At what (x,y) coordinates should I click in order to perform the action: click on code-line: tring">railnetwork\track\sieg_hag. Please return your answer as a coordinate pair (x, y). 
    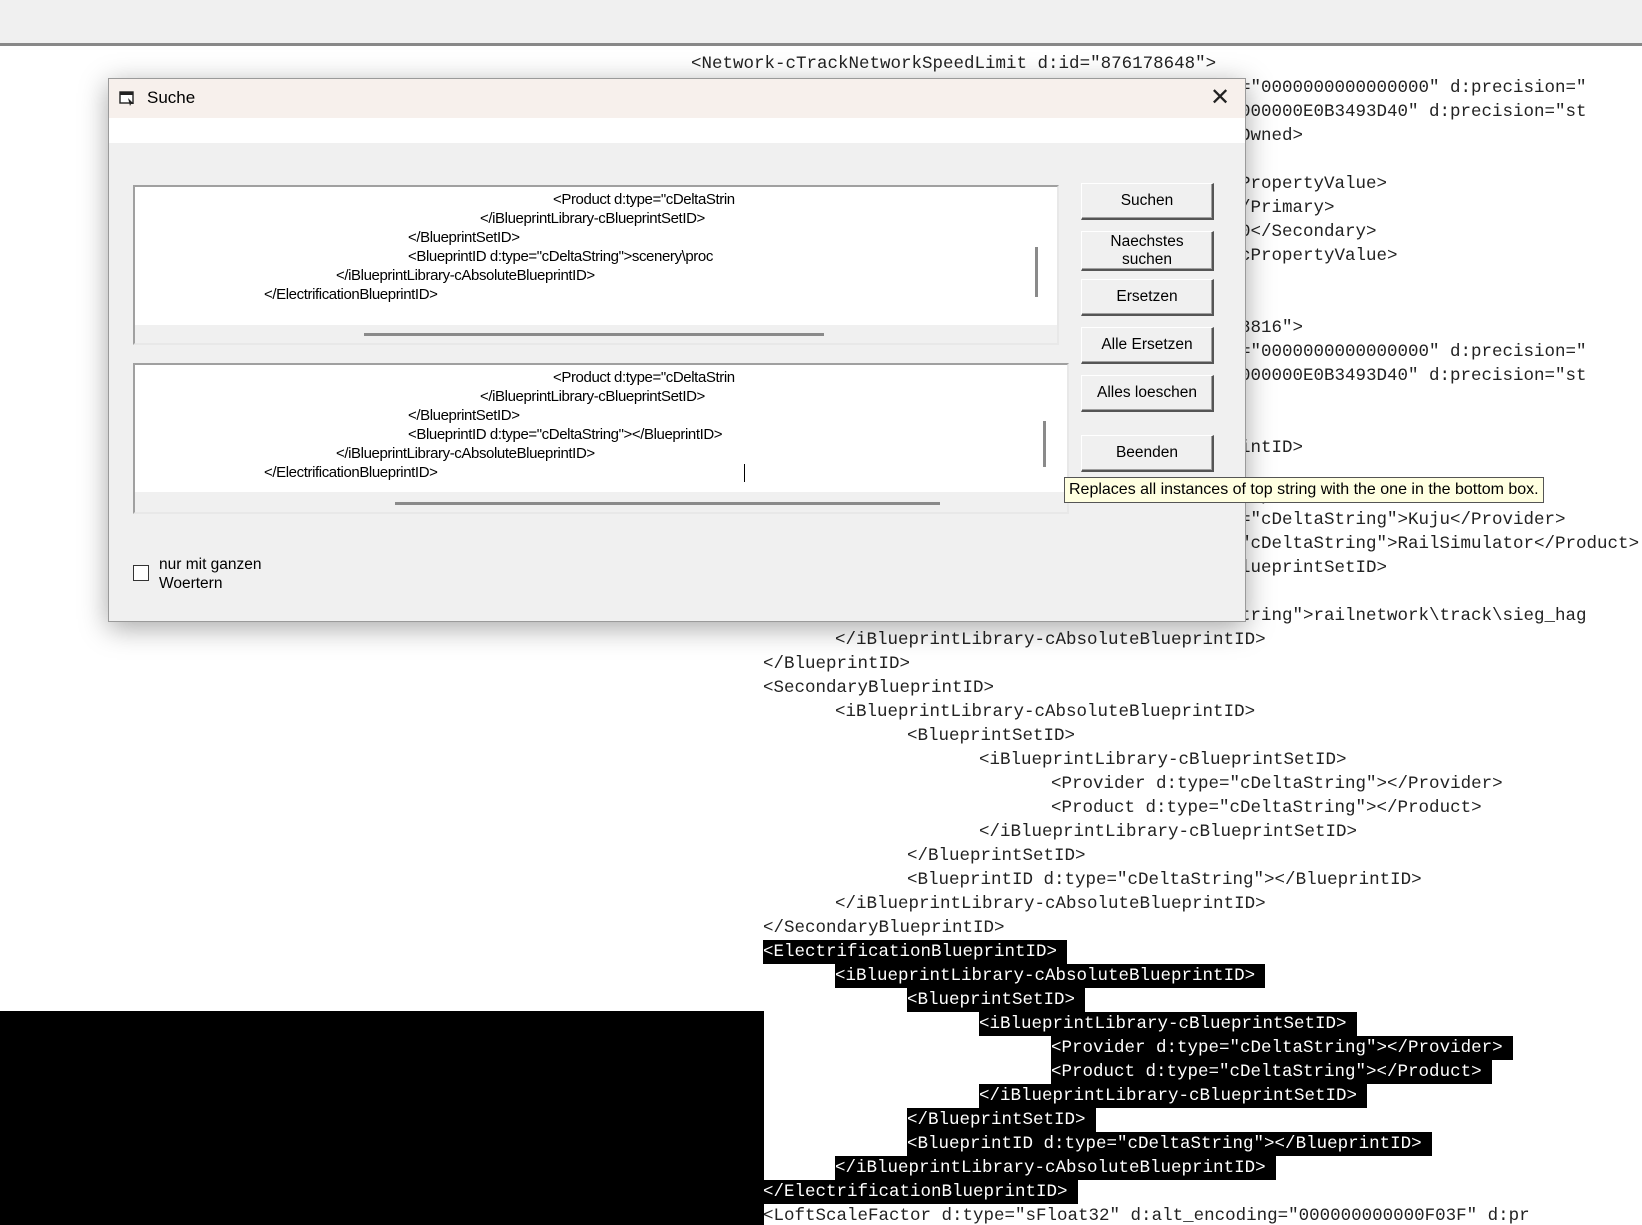
    Looking at the image, I should click on (1413, 616).